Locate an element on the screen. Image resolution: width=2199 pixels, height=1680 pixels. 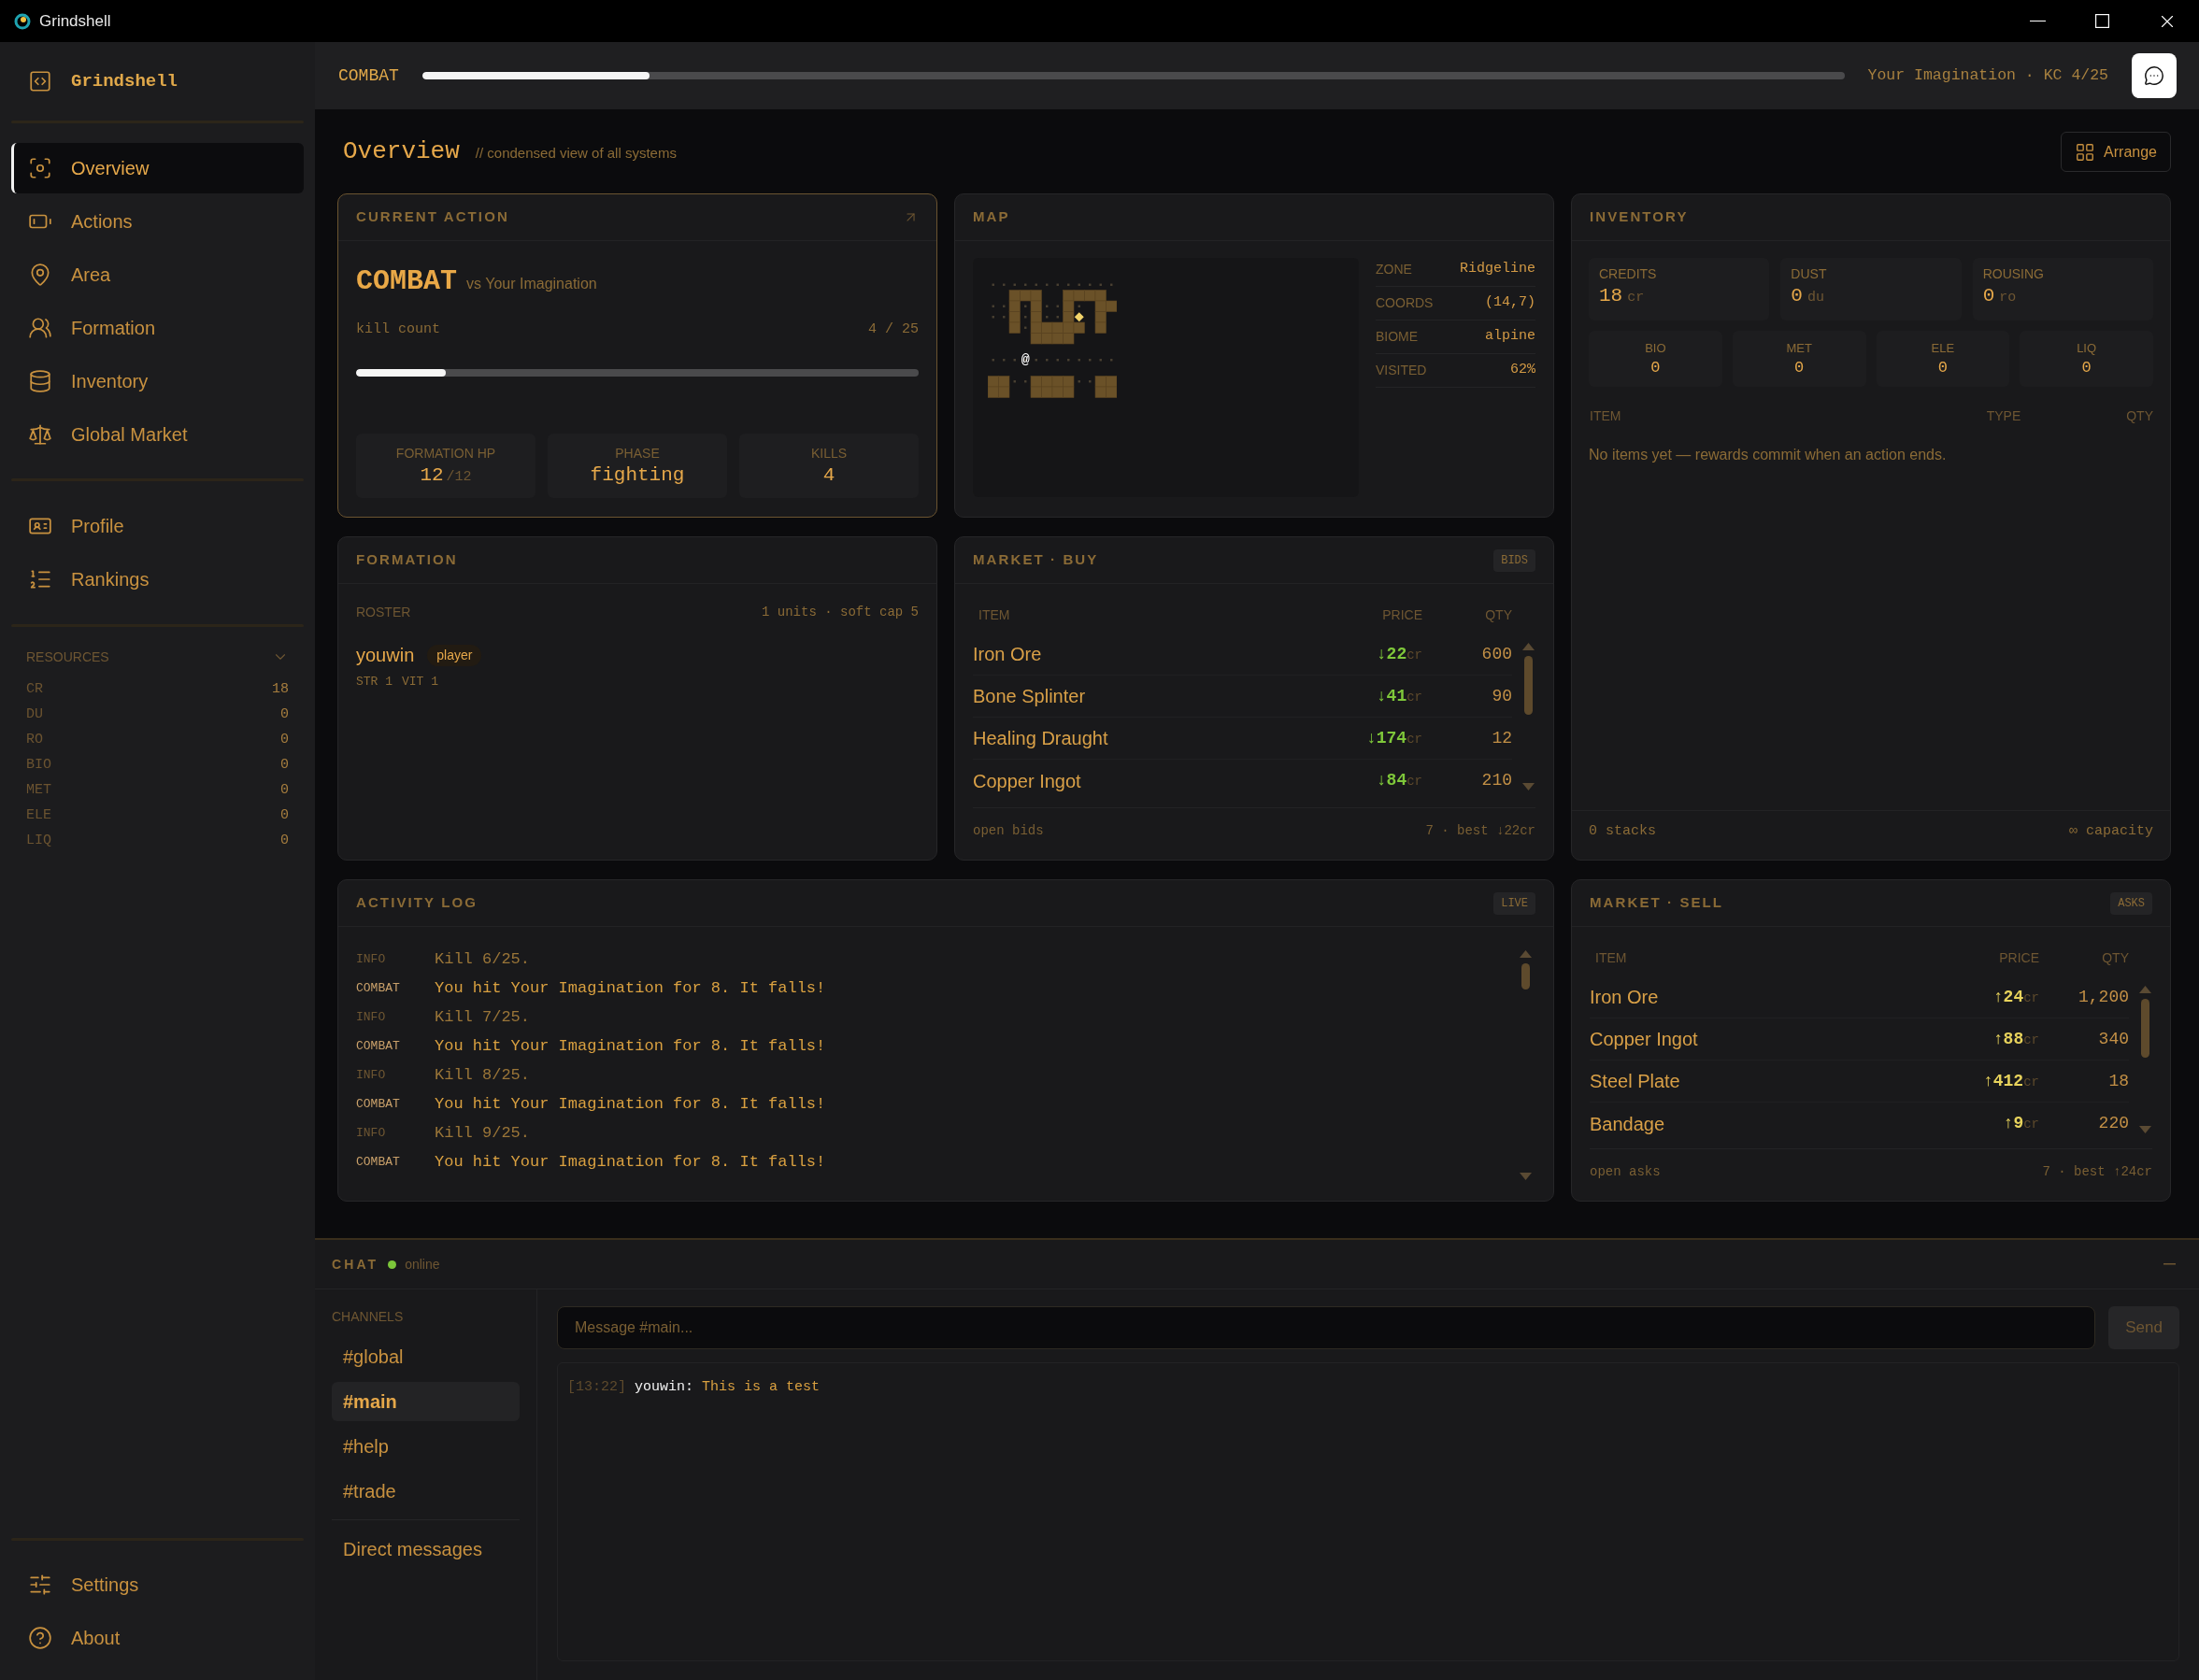
direct-messages-link: Direct messages is located at coordinates (426, 1549).